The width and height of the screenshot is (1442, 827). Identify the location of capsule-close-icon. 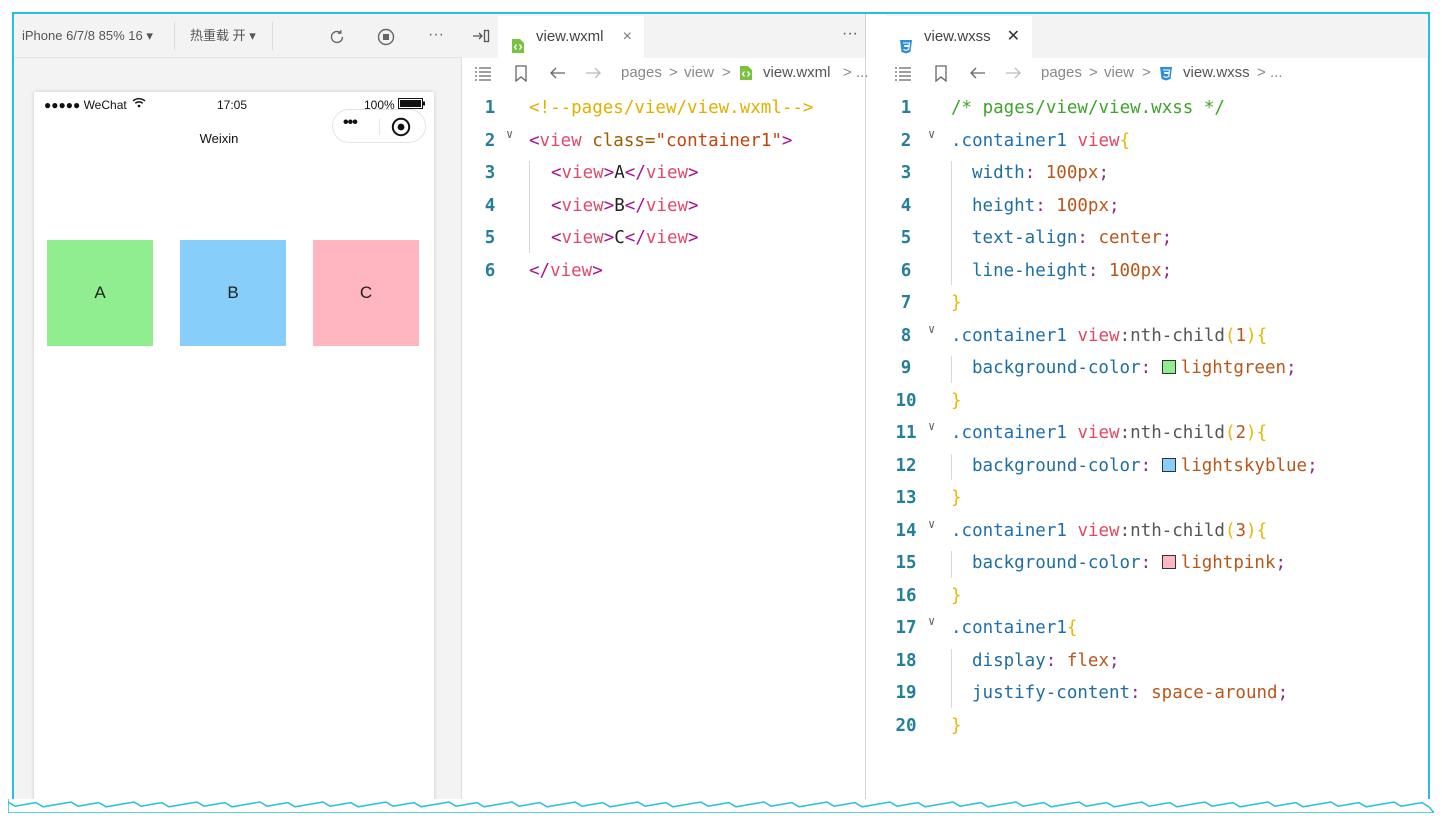
(401, 129).